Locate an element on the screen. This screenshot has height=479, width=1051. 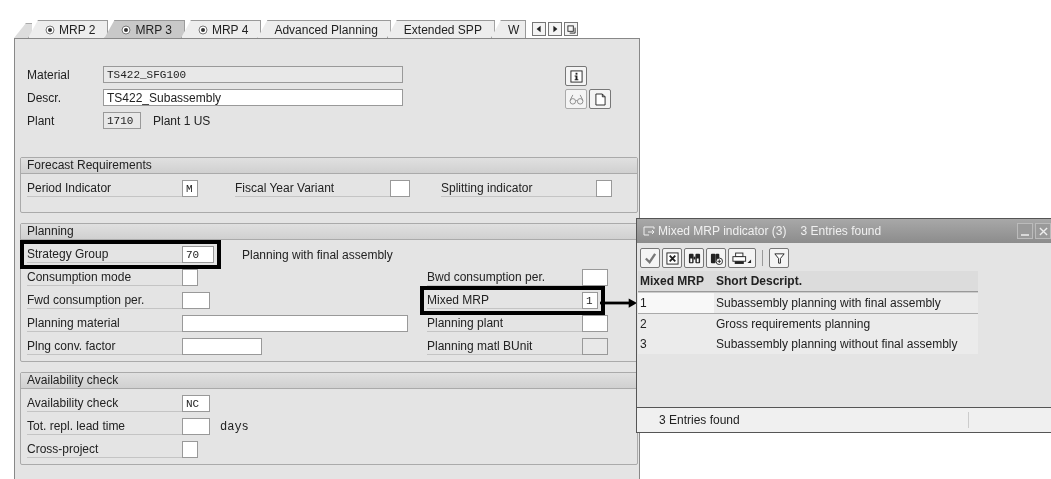
unit-label: days is located at coordinates (234, 426).